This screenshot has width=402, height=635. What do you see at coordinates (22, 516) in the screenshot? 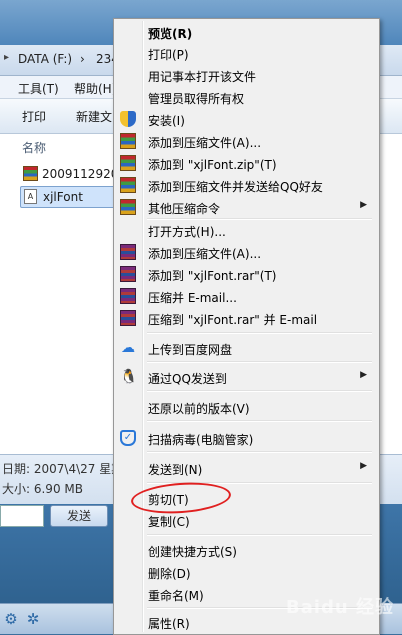
I see `message-input` at bounding box center [22, 516].